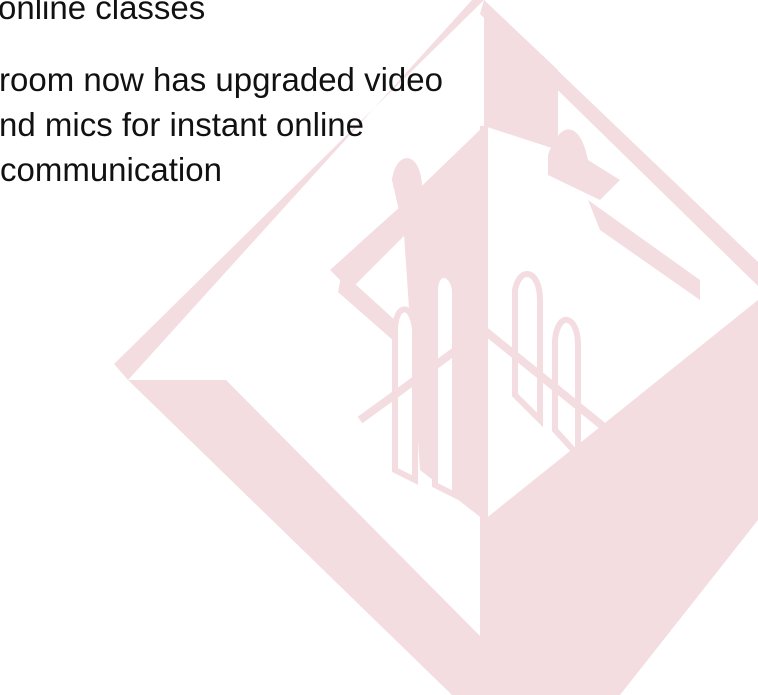 Image resolution: width=758 pixels, height=695 pixels. What do you see at coordinates (111, 169) in the screenshot?
I see `text-line: communication` at bounding box center [111, 169].